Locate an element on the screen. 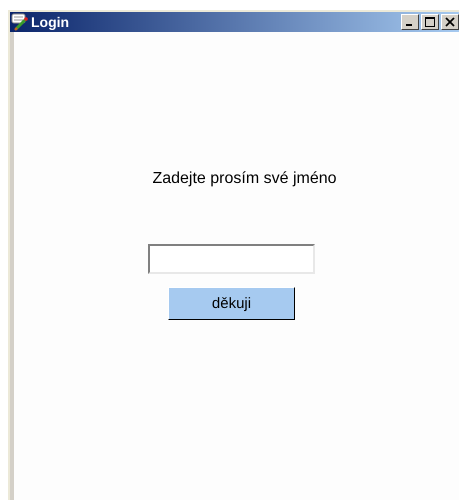  close-icon is located at coordinates (450, 22).